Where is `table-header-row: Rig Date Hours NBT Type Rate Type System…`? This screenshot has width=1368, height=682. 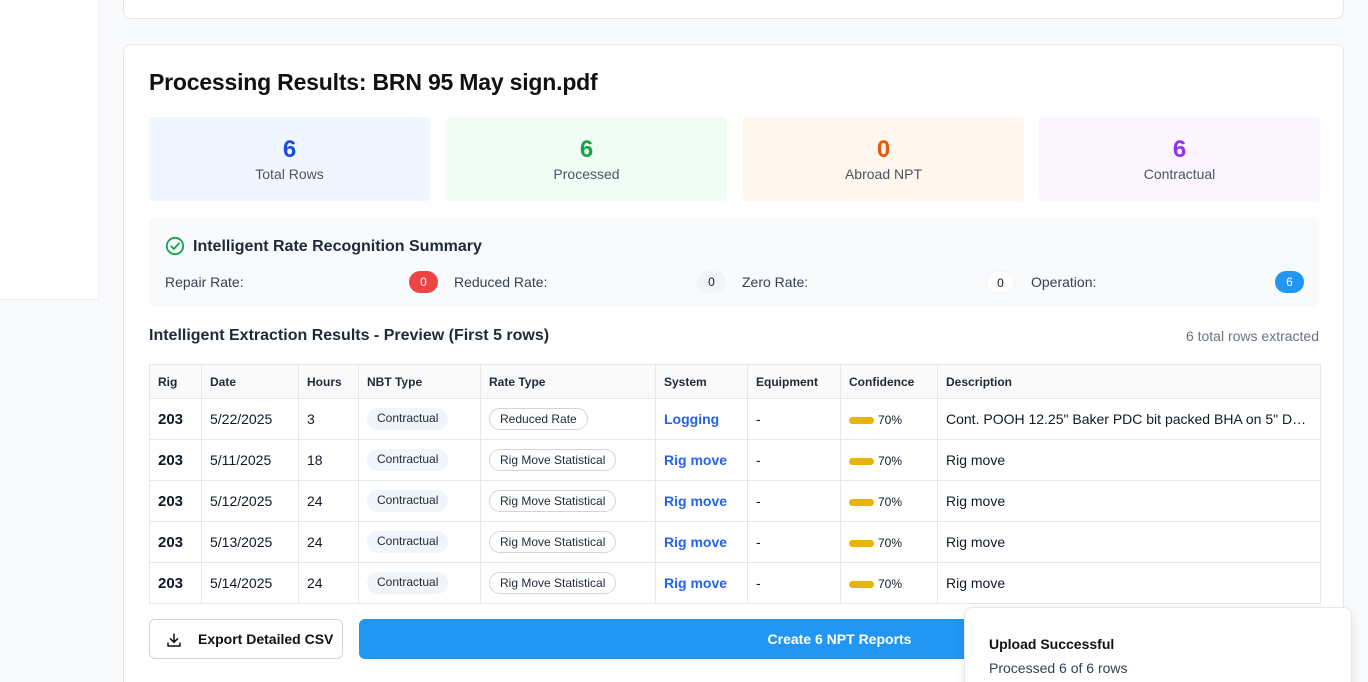
table-header-row: Rig Date Hours NBT Type Rate Type System… is located at coordinates (735, 381).